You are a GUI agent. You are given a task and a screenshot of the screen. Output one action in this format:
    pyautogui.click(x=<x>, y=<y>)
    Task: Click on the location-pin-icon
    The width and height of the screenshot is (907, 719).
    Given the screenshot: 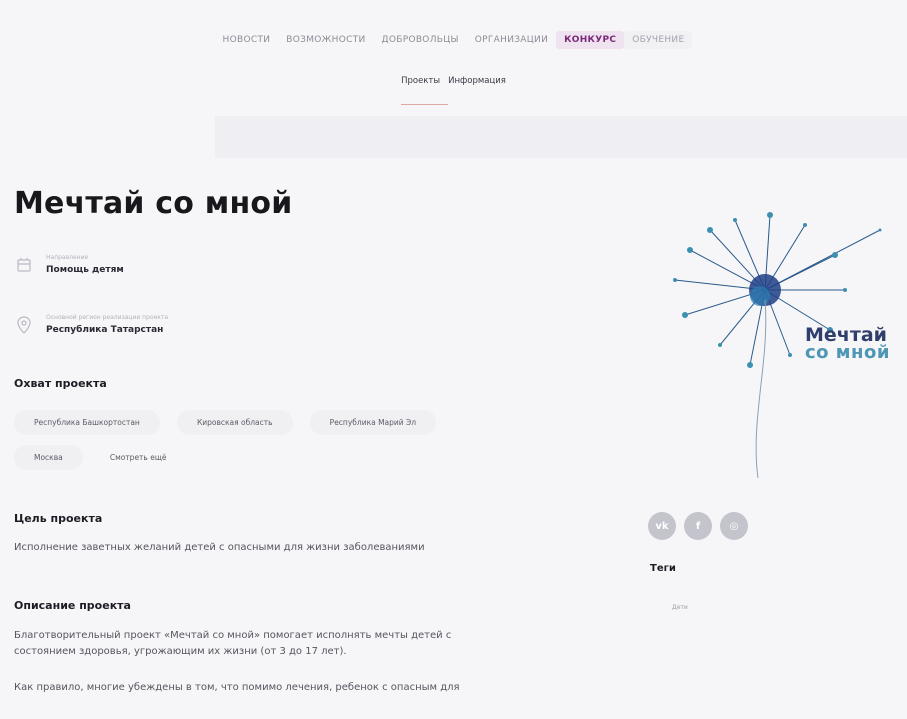 What is the action you would take?
    pyautogui.click(x=24, y=325)
    